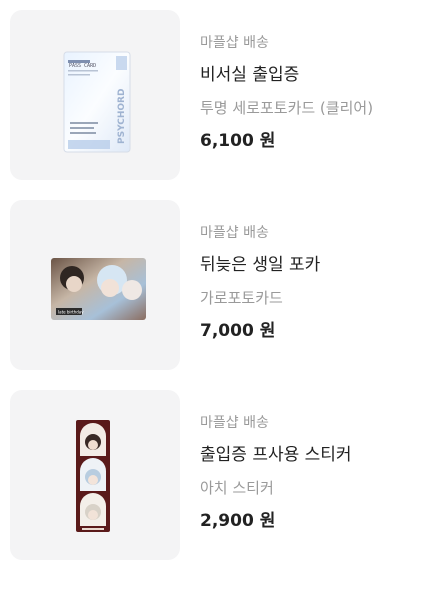  I want to click on product-option: 가로포토카드, so click(241, 298).